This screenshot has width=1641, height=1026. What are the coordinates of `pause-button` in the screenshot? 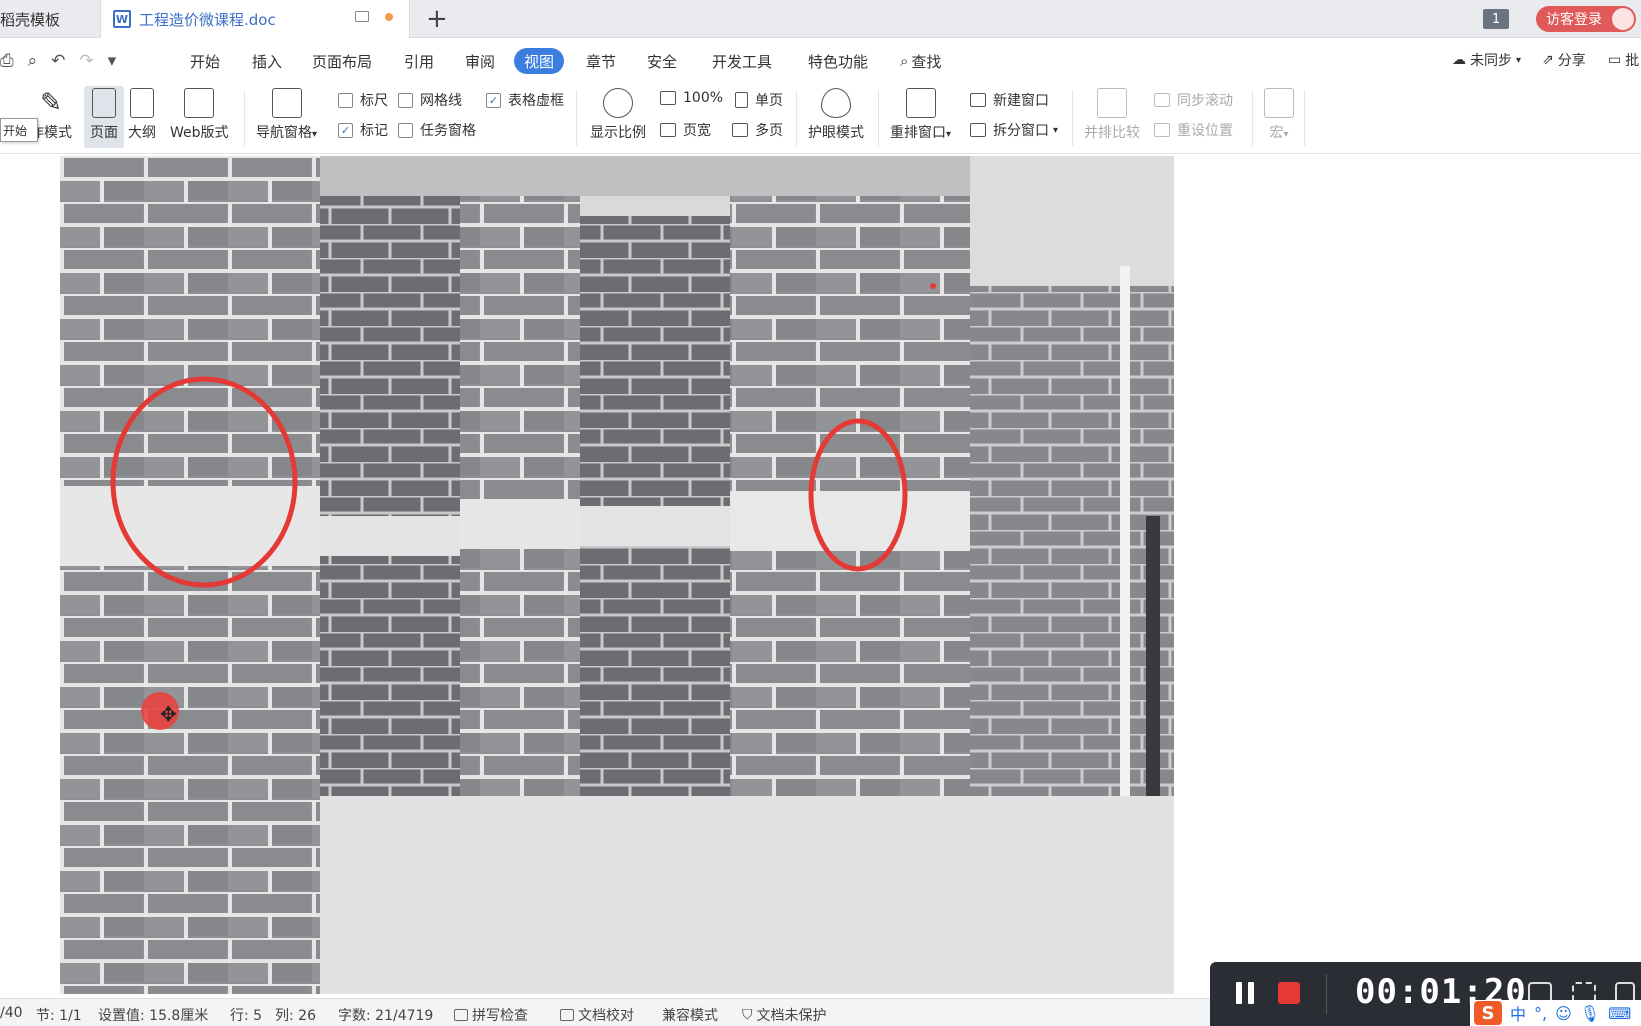 It's located at (1245, 993).